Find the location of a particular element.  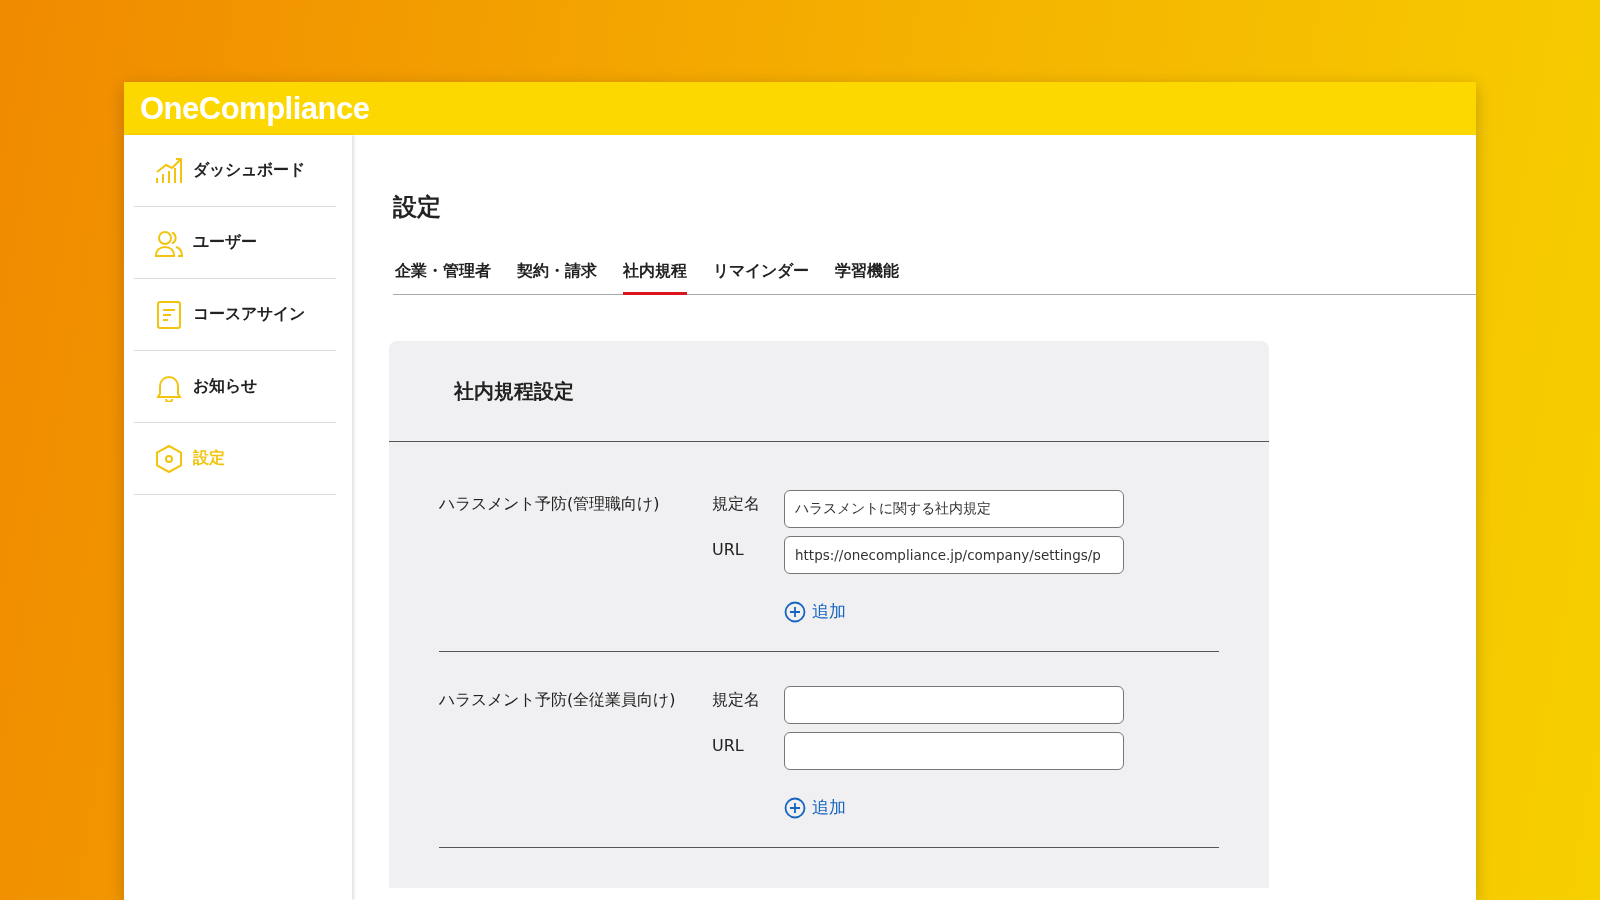

sidebar-item: ユーザー is located at coordinates (235, 243).